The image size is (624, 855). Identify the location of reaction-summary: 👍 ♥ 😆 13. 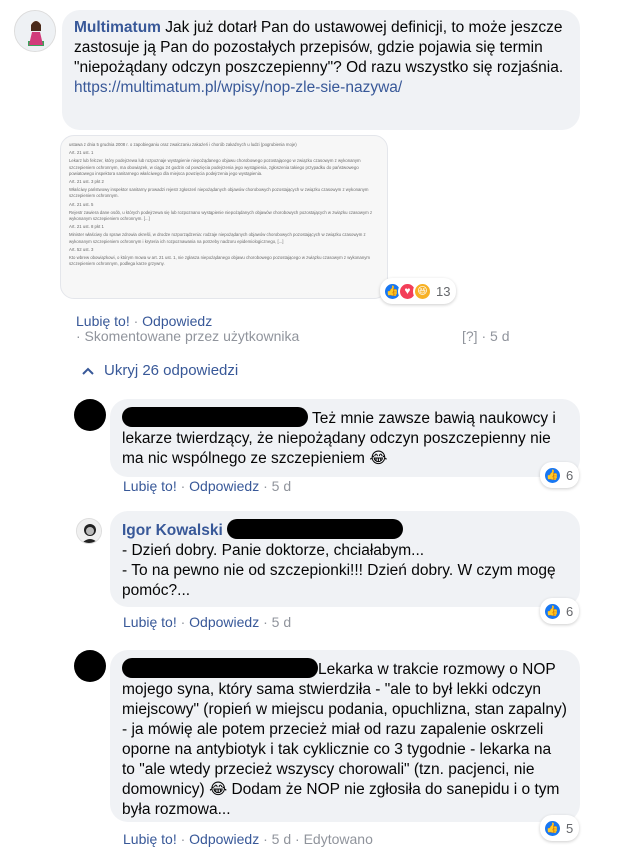
(418, 291).